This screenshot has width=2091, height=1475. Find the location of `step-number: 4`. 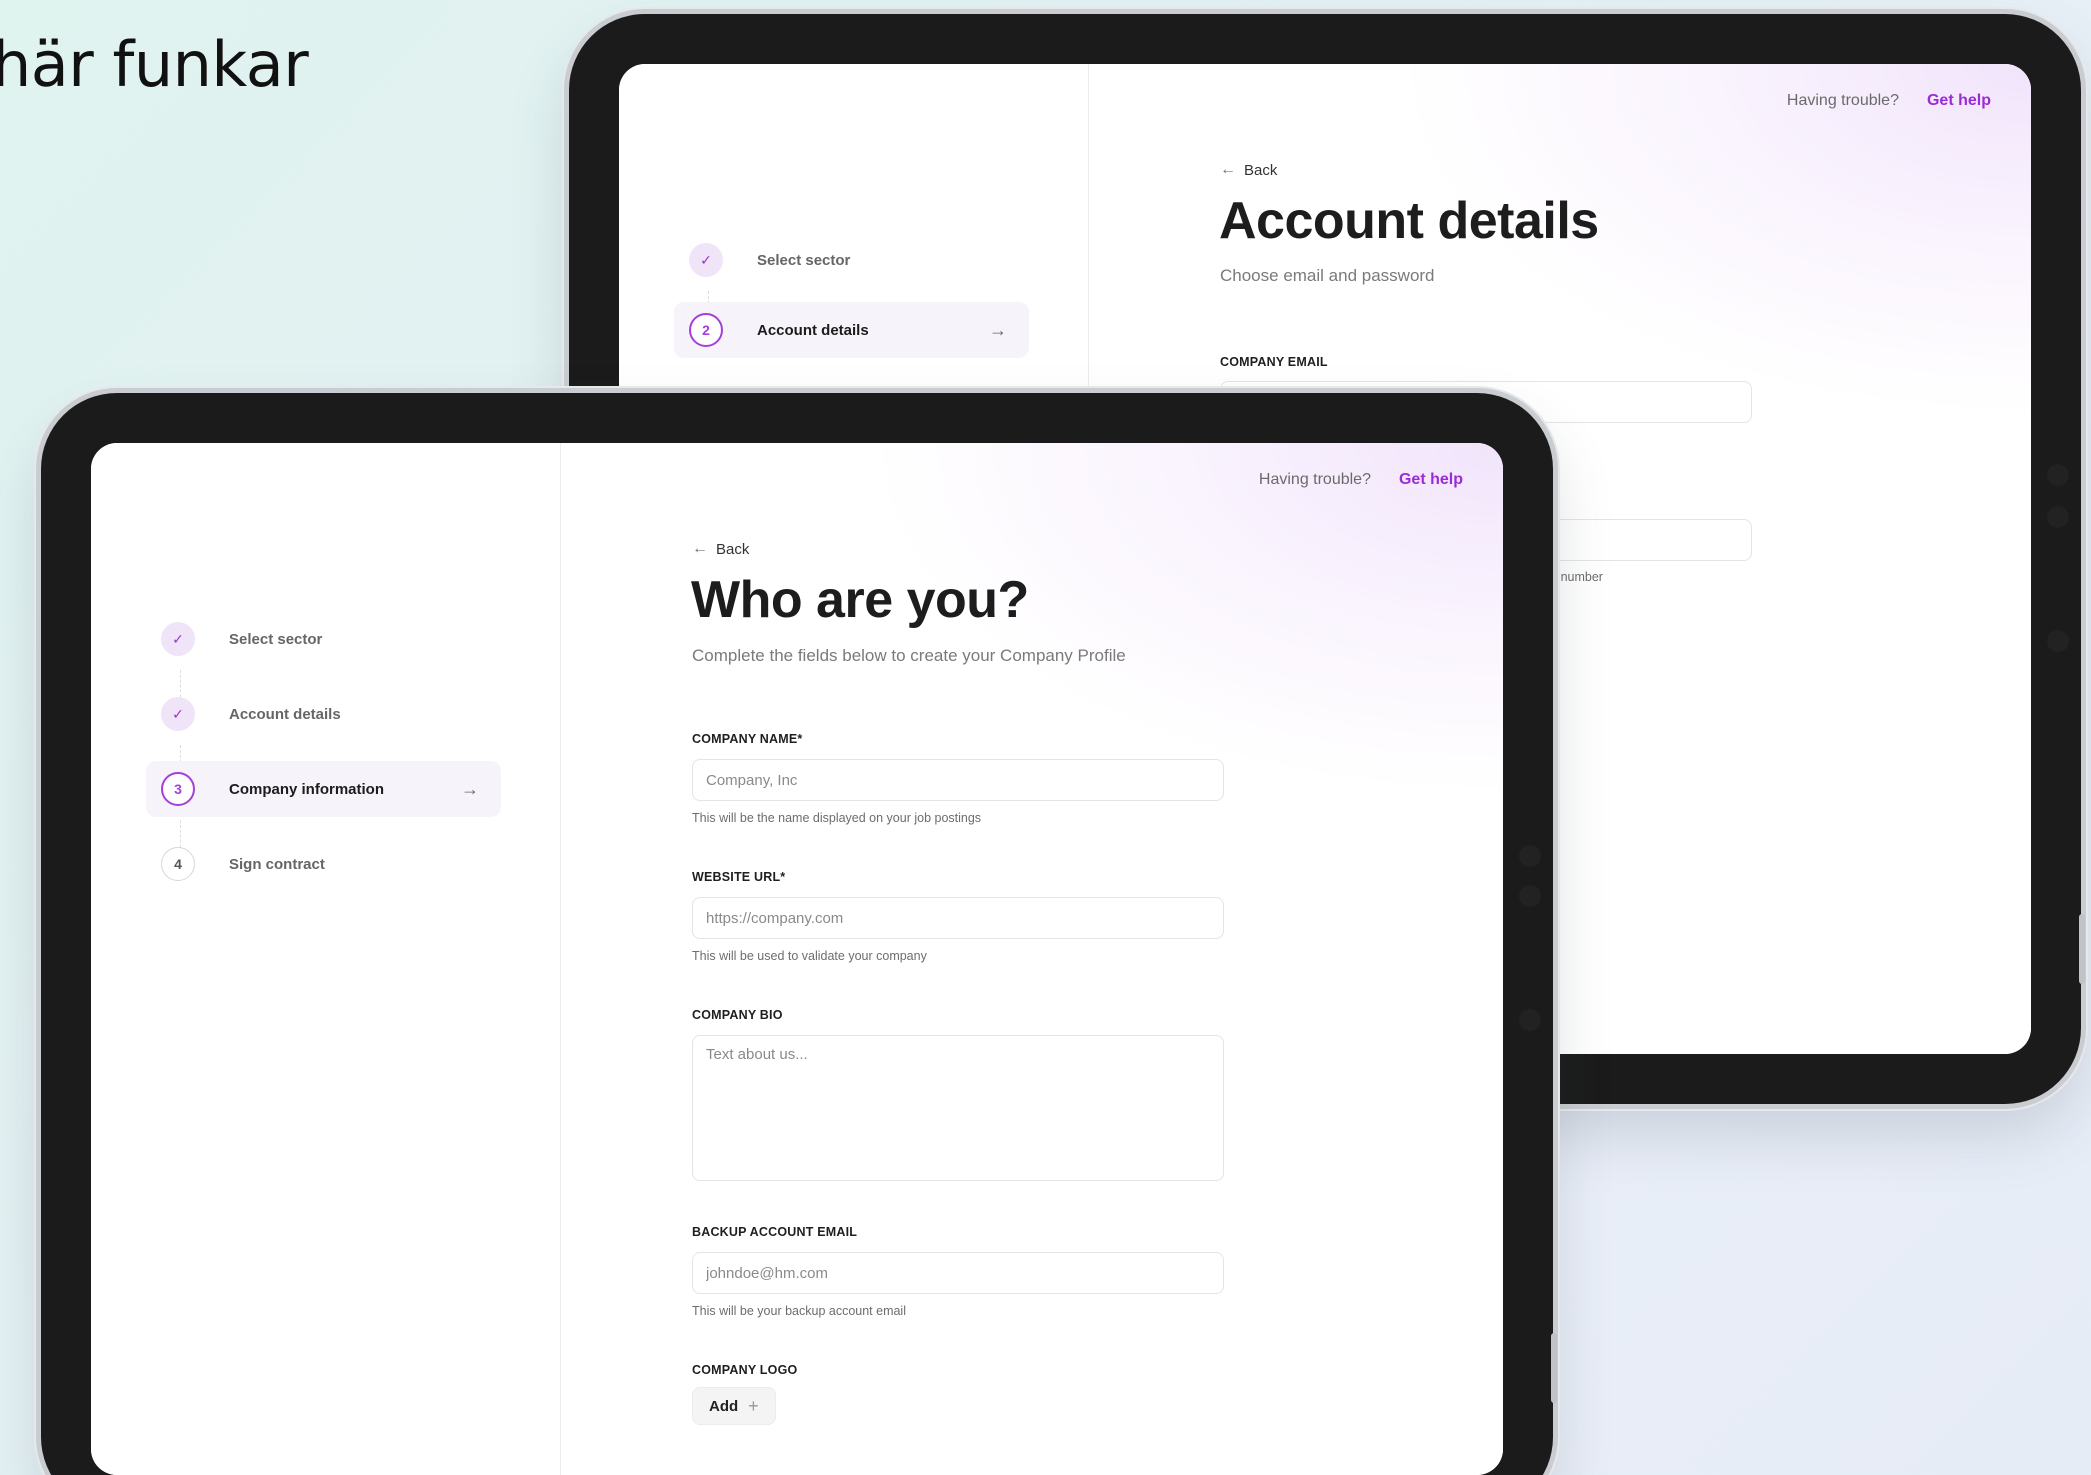

step-number: 4 is located at coordinates (178, 864).